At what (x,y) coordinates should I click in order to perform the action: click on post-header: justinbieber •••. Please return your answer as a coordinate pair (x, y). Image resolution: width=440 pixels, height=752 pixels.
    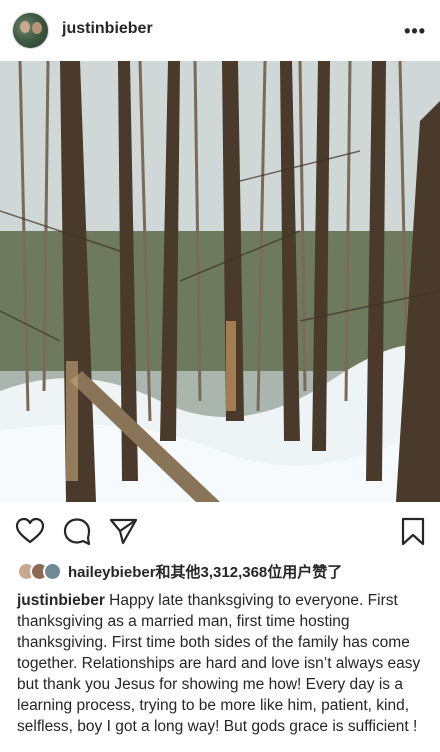
    Looking at the image, I should click on (220, 30).